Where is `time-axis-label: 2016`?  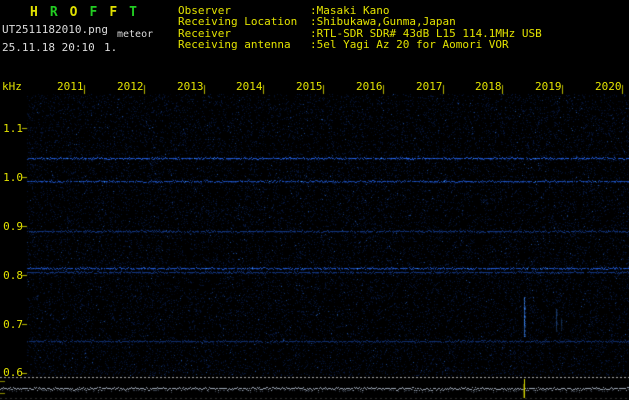
time-axis-label: 2016 is located at coordinates (369, 86).